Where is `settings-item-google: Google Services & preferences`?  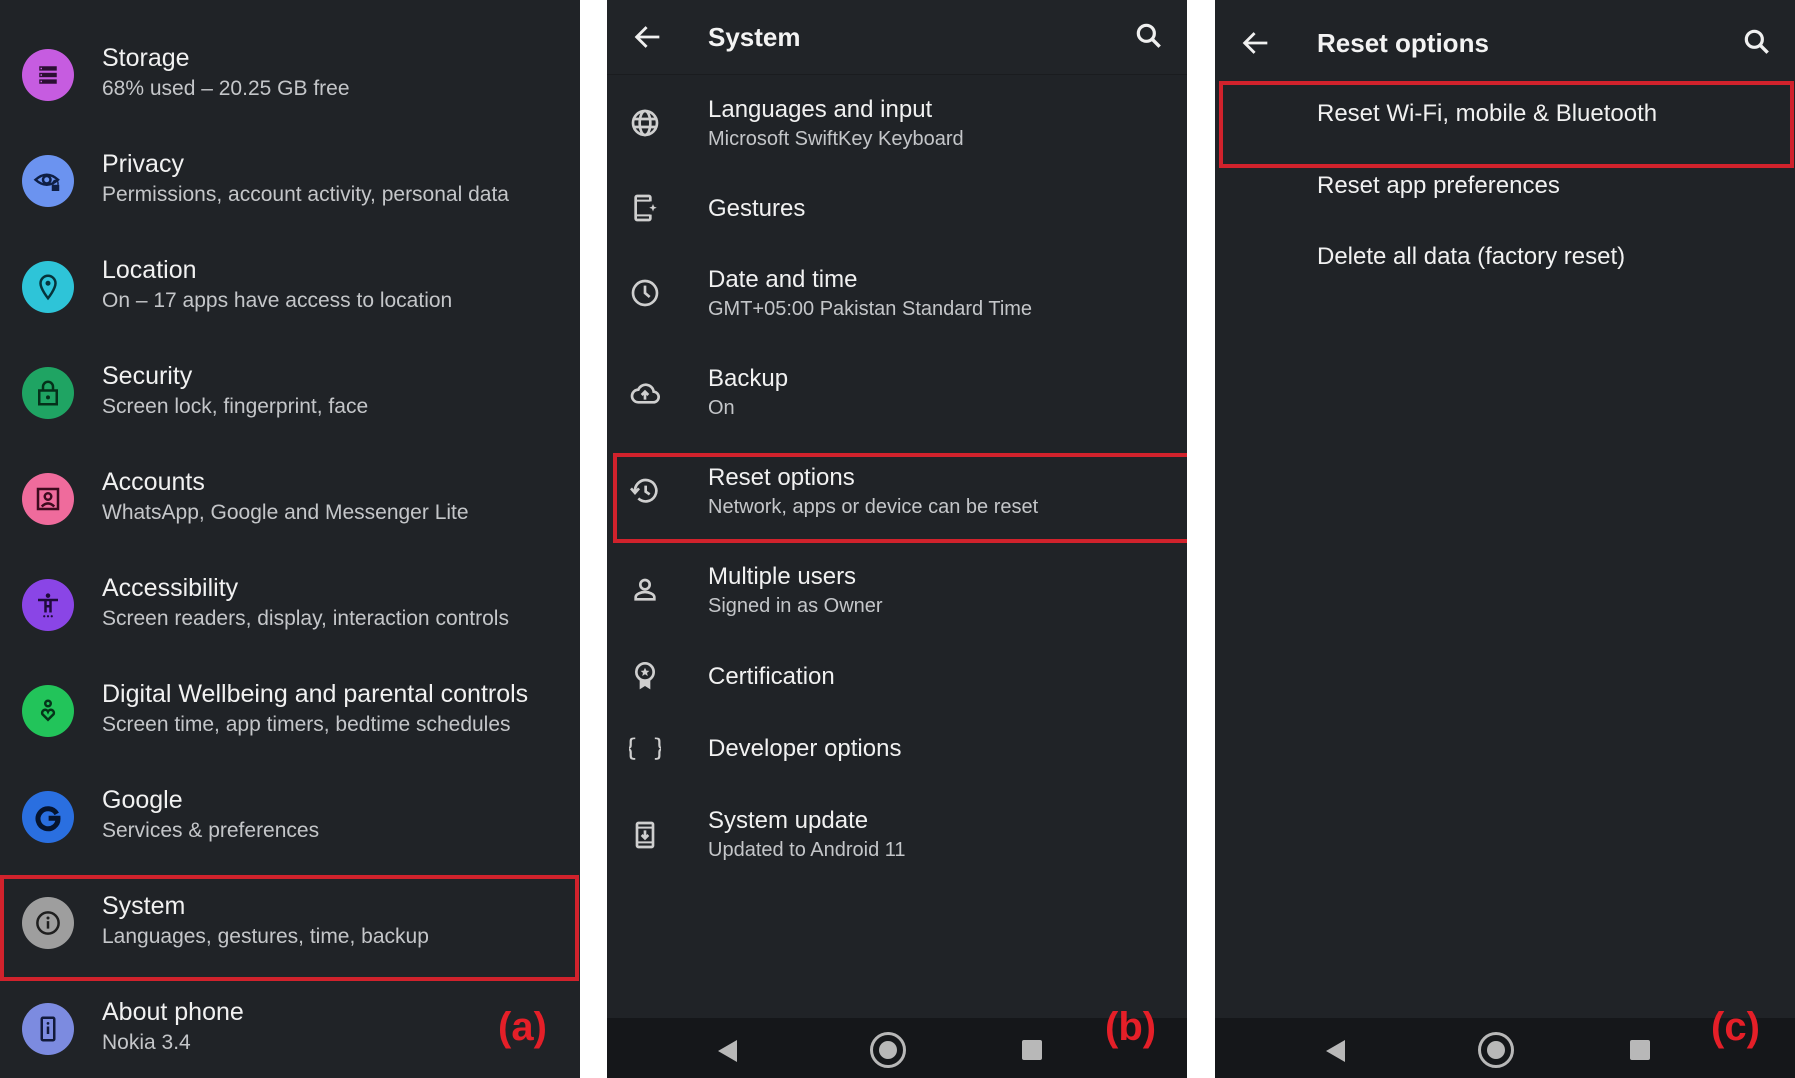
settings-item-google: Google Services & preferences is located at coordinates (290, 817).